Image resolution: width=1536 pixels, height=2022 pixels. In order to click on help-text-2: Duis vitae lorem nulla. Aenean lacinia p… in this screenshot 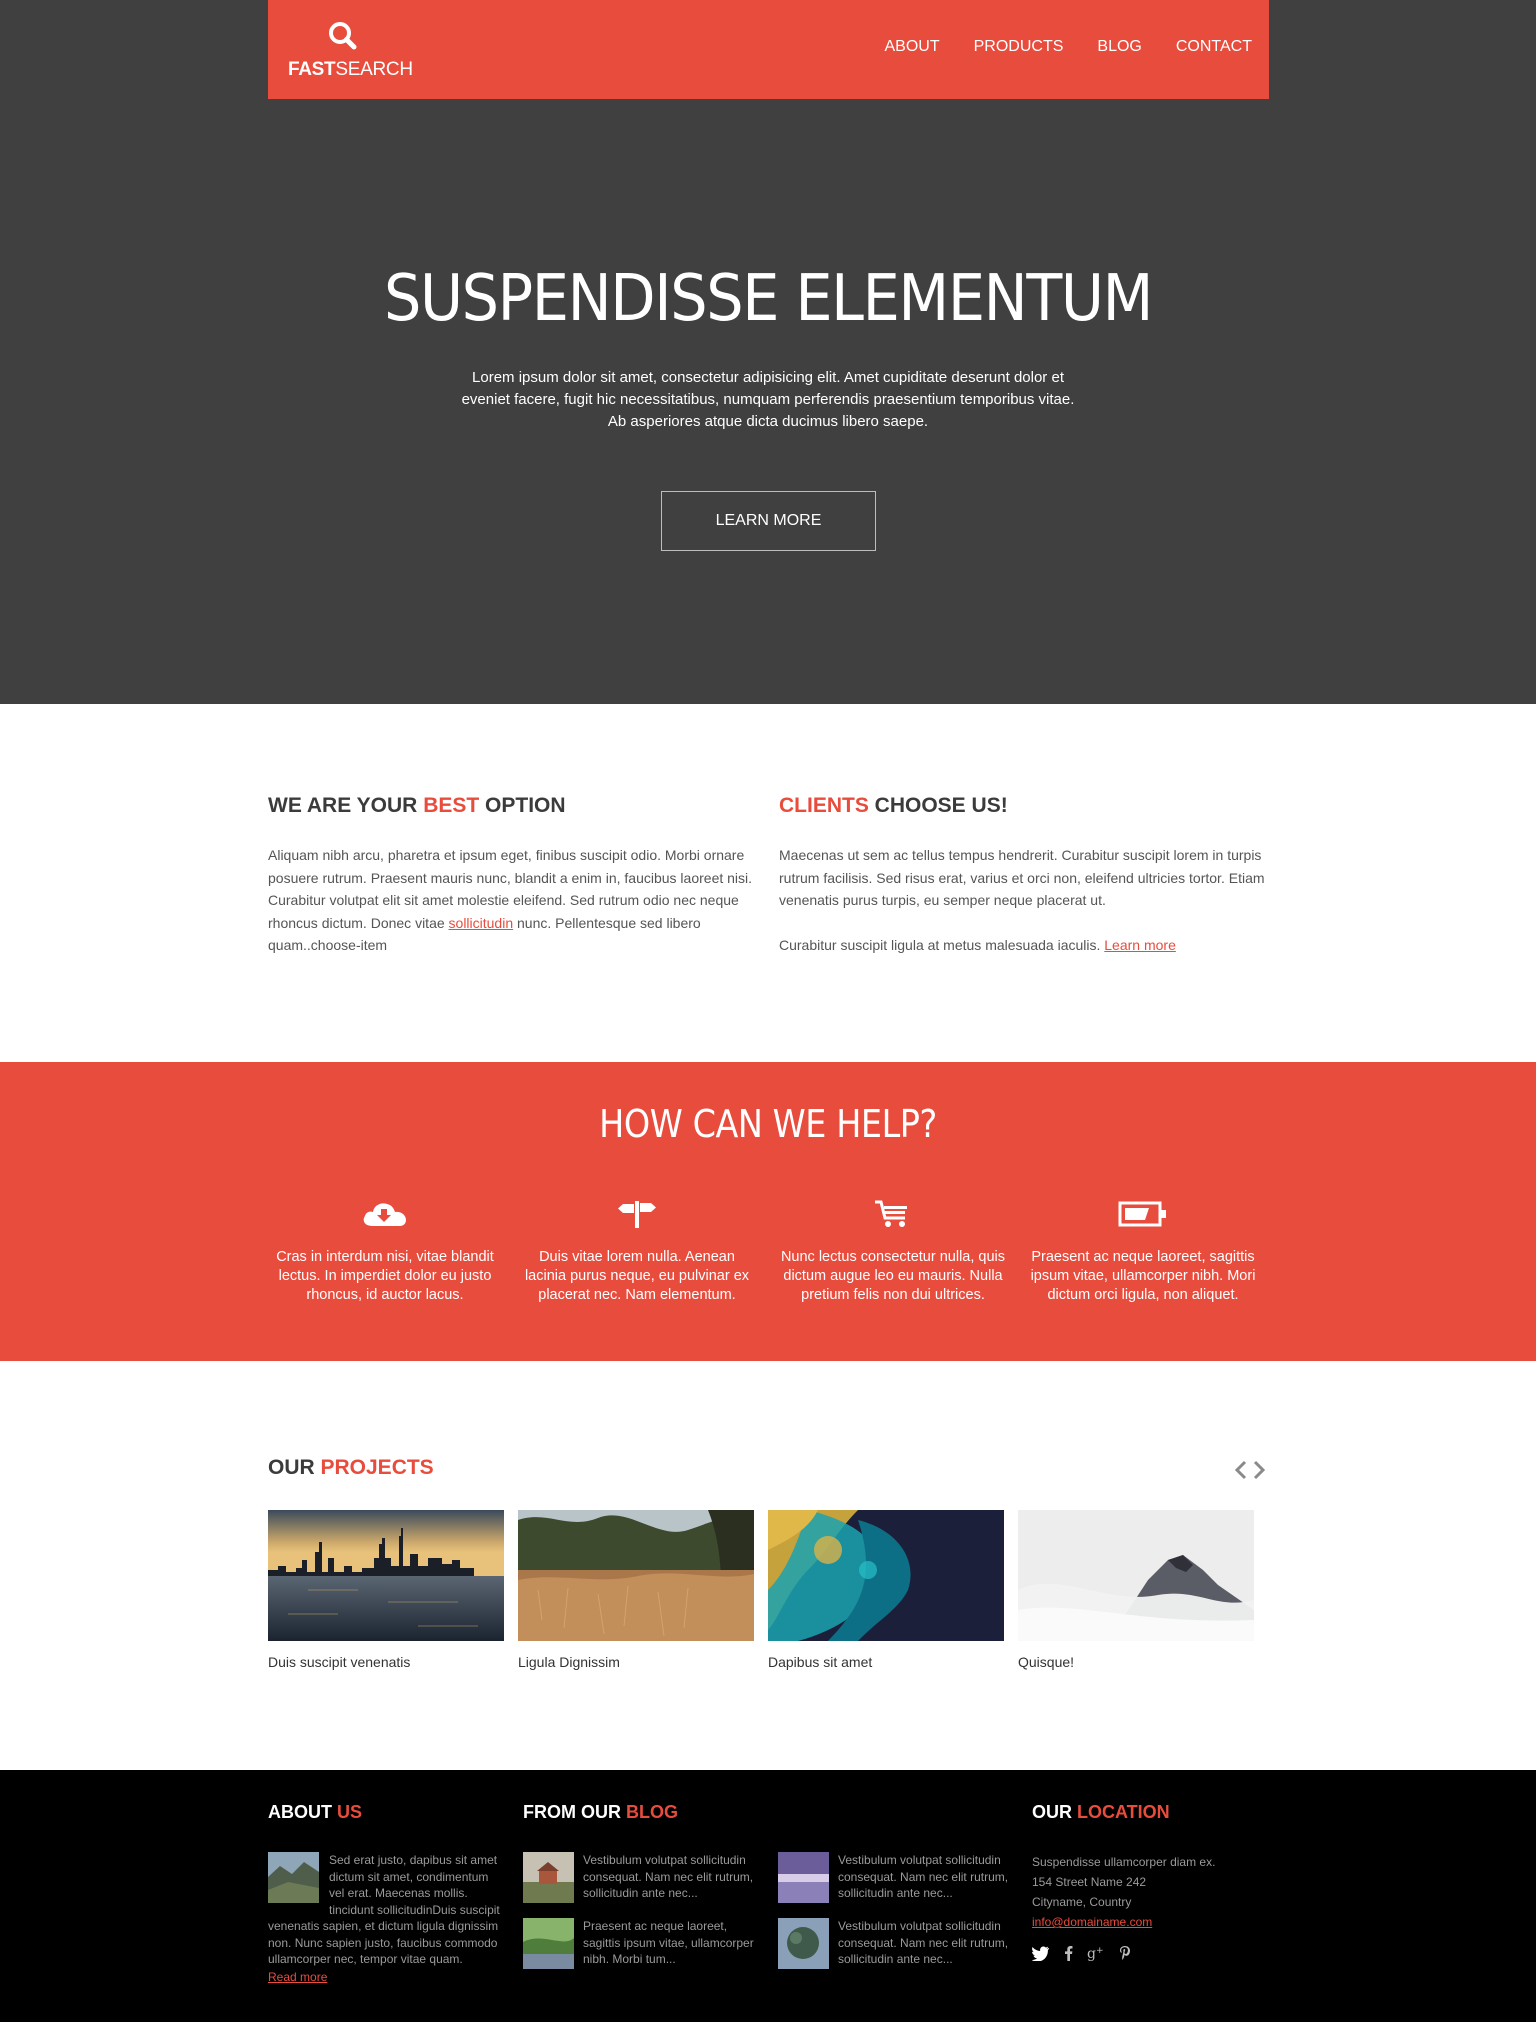, I will do `click(637, 1276)`.